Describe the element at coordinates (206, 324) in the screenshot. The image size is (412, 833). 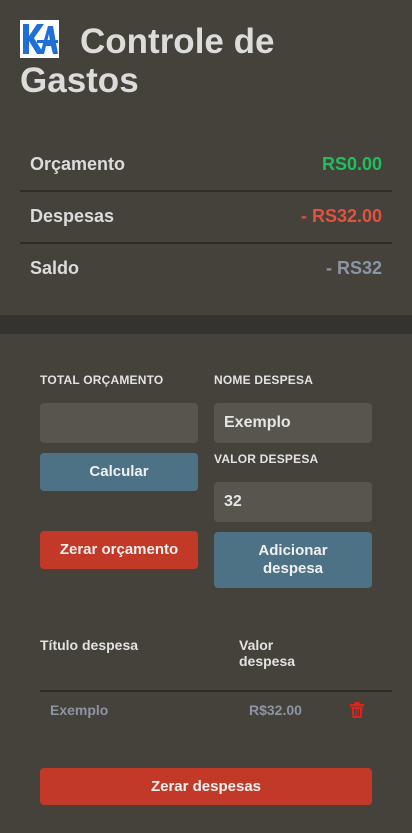
I see `section-separator` at that location.